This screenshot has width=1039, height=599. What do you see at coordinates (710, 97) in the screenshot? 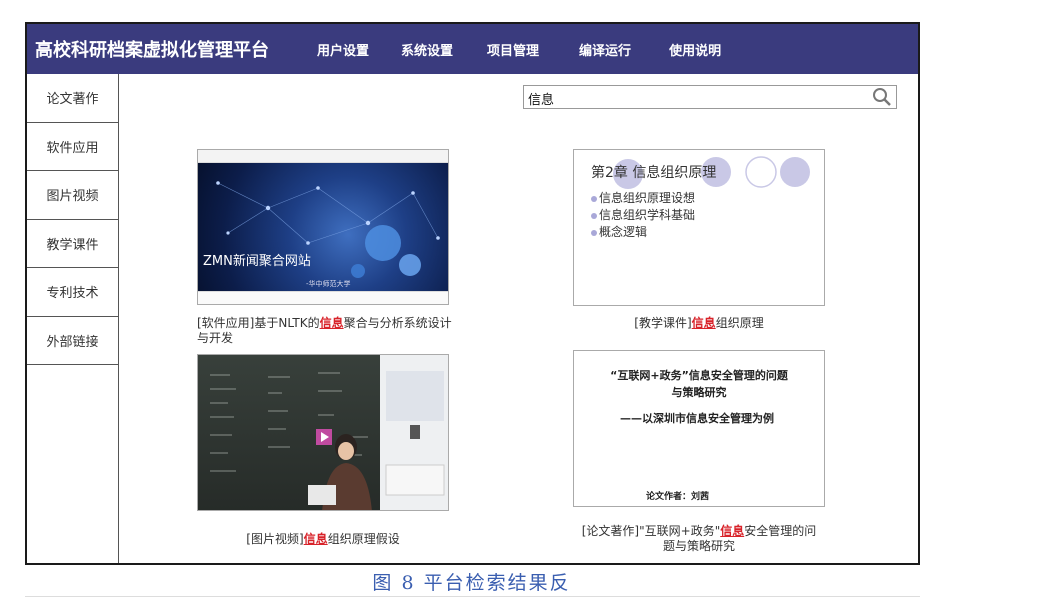
I see `search-input: 信息` at bounding box center [710, 97].